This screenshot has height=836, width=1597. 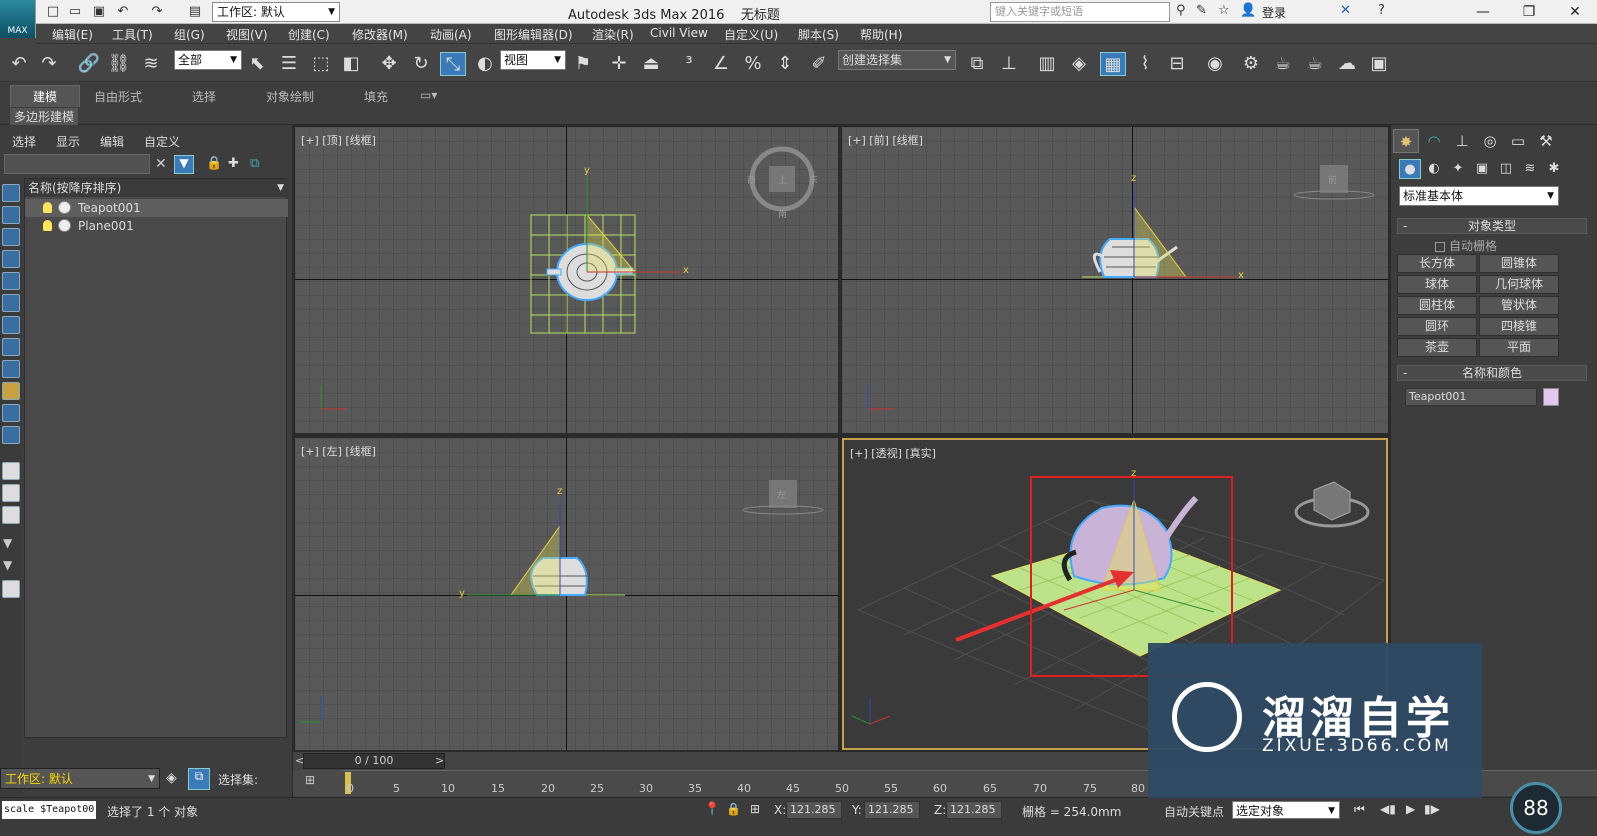 What do you see at coordinates (755, 809) in the screenshot?
I see `absolute-mode-icon: ⊞` at bounding box center [755, 809].